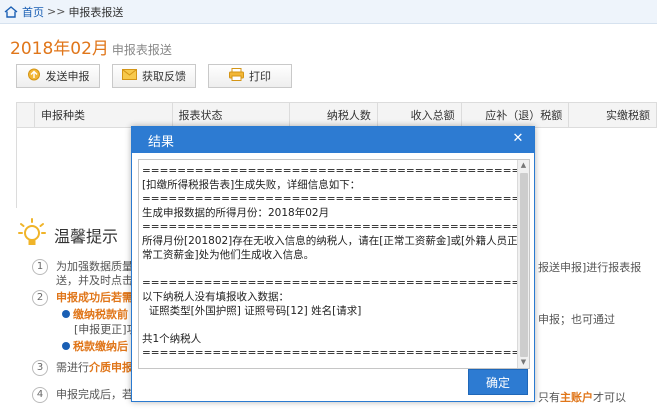  I want to click on scroll-up-icon: ▲, so click(523, 165).